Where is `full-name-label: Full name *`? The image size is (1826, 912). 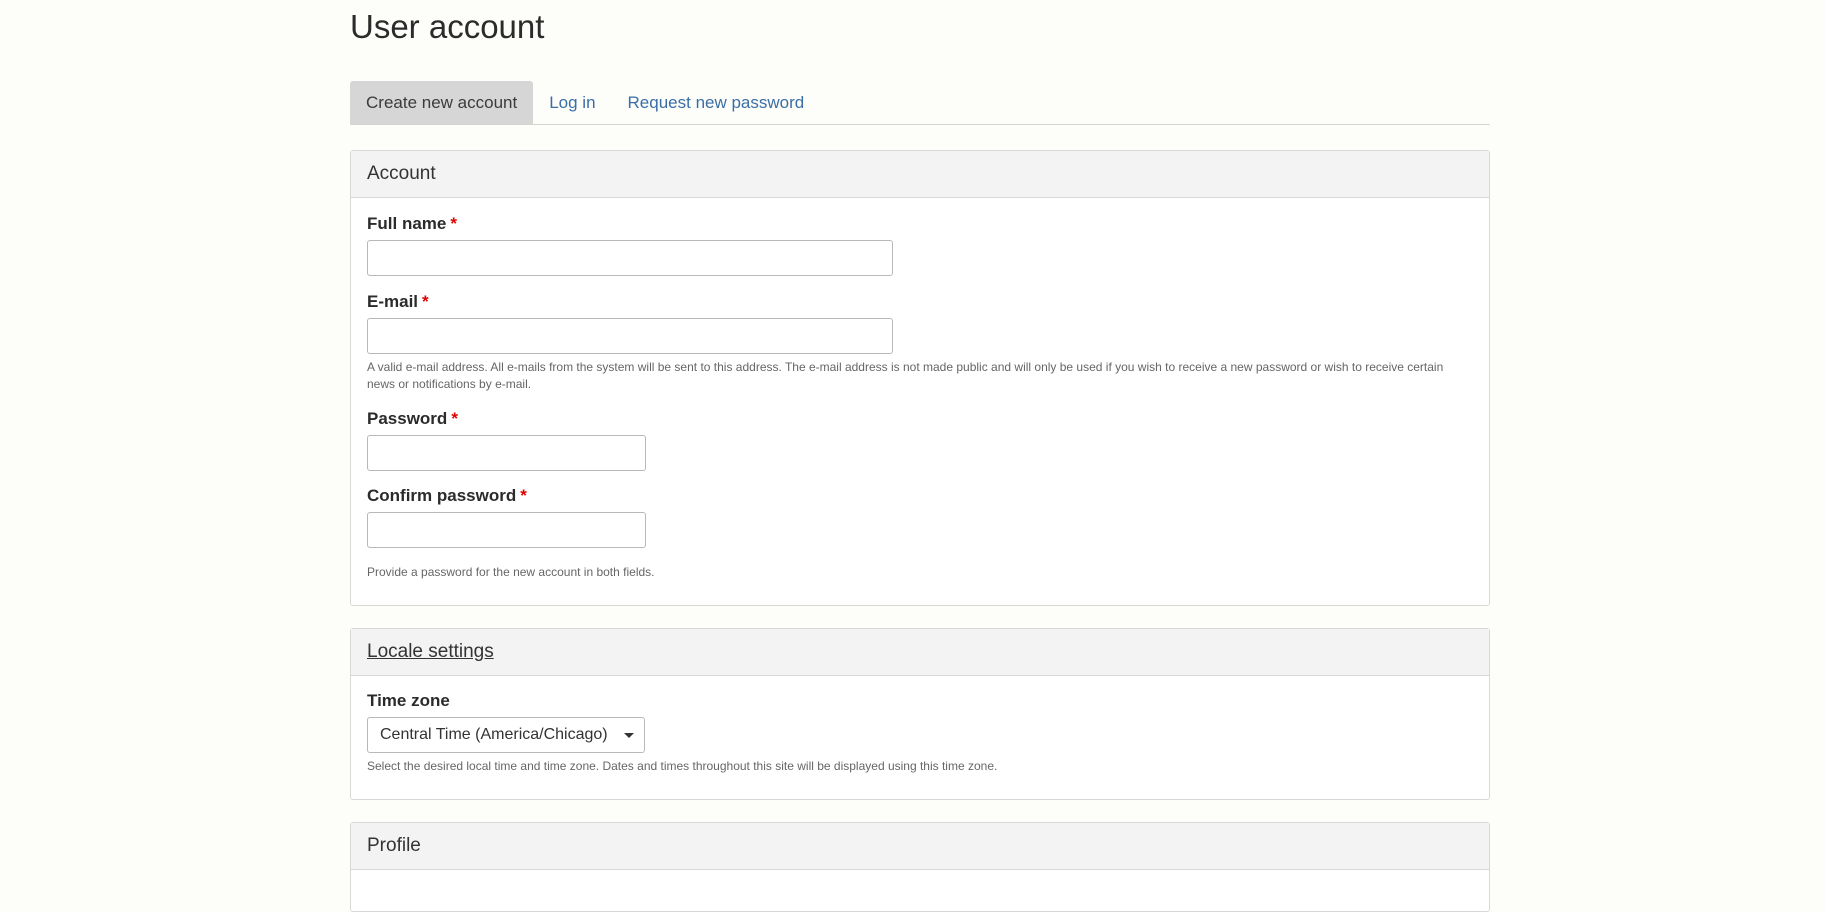
full-name-label: Full name * is located at coordinates (412, 224).